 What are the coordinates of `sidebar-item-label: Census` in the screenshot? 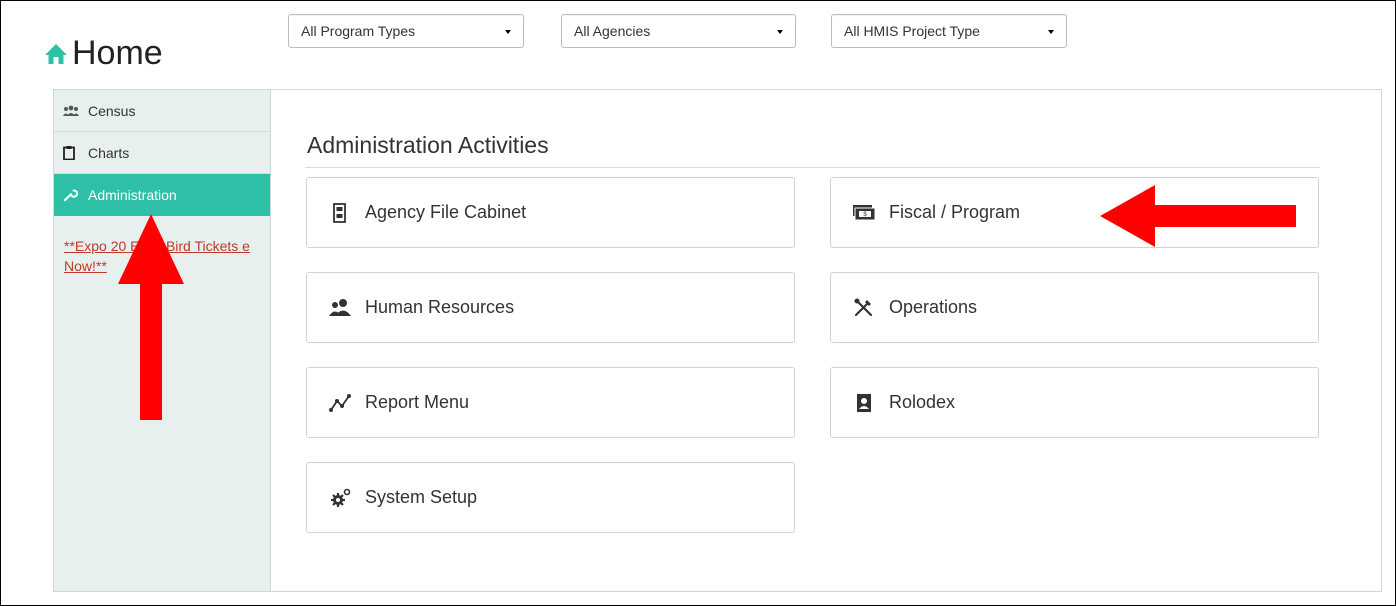 It's located at (112, 110).